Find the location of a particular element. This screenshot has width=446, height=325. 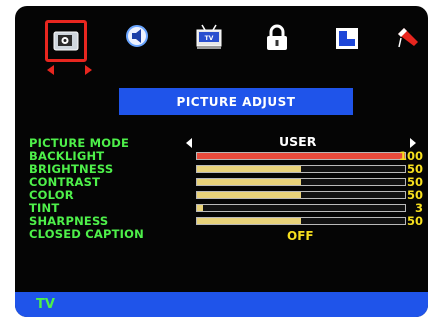

lock-icon is located at coordinates (281, 41).